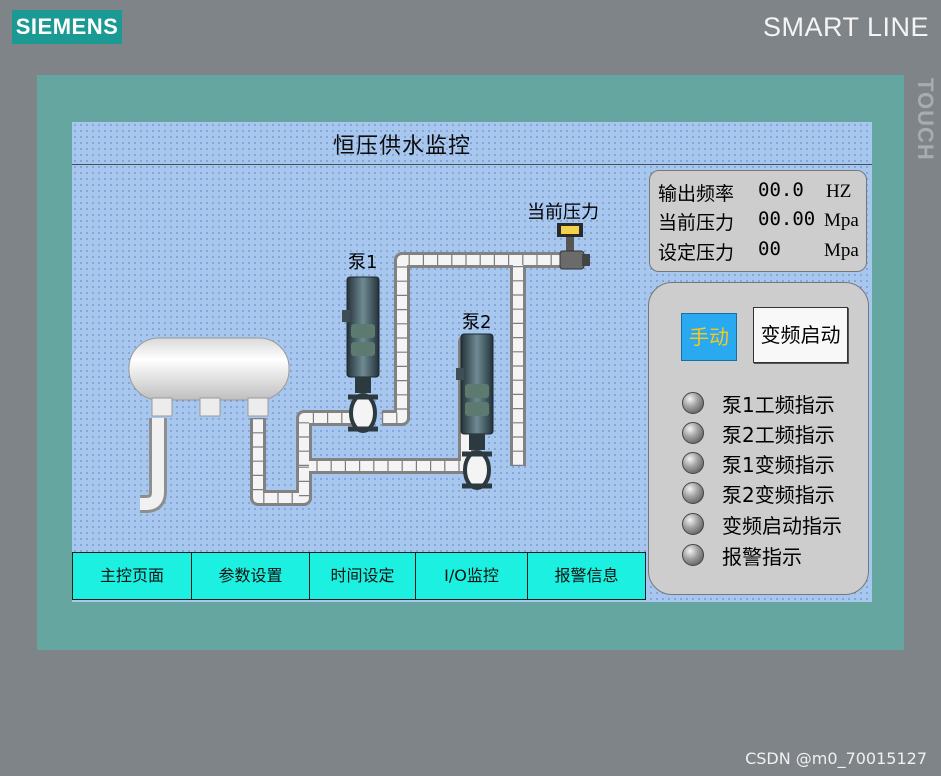 The width and height of the screenshot is (941, 776). I want to click on touch-label: TOUCH, so click(925, 119).